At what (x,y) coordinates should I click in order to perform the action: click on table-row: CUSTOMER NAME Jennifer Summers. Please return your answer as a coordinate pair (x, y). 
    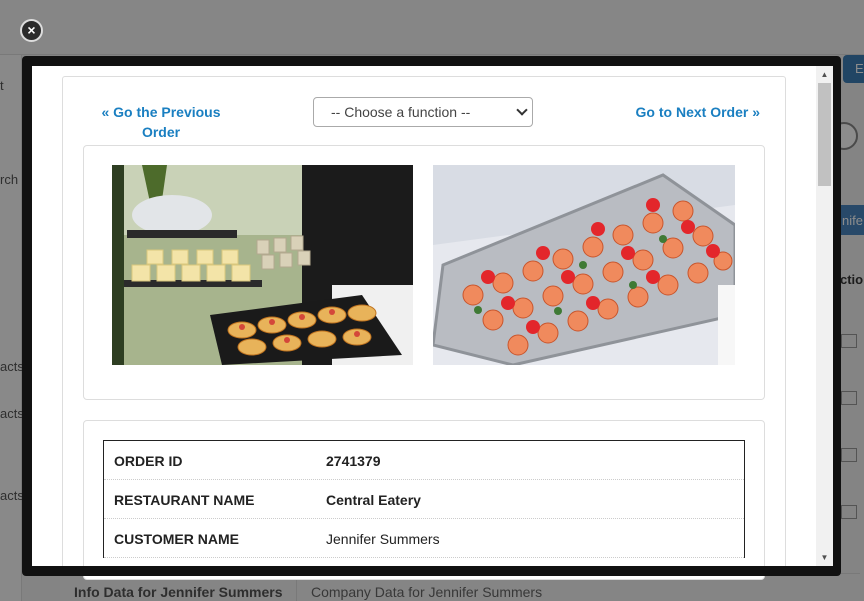
    Looking at the image, I should click on (424, 538).